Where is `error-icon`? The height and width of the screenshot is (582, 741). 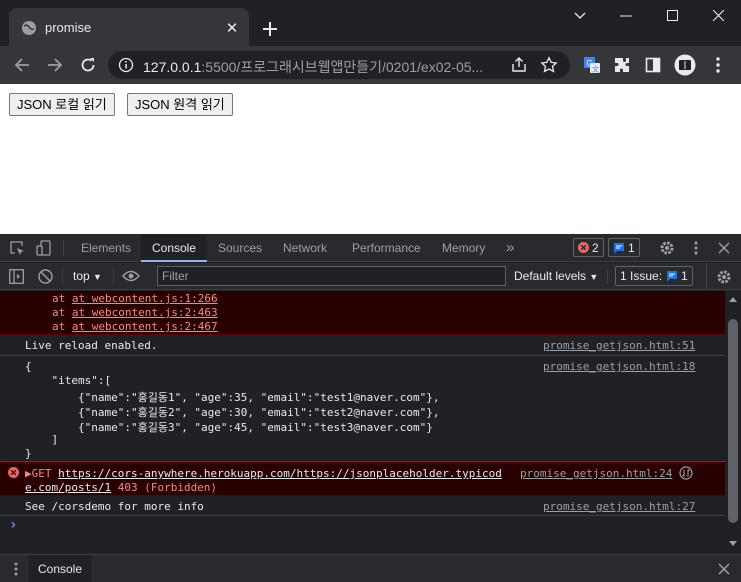 error-icon is located at coordinates (13, 472).